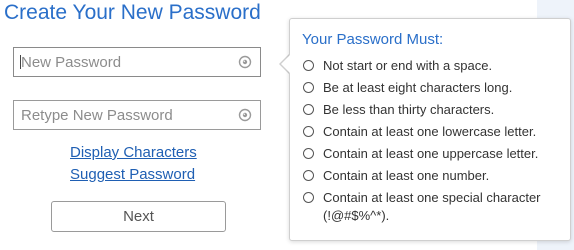  Describe the element at coordinates (431, 153) in the screenshot. I see `requirement-text: Contain at least one uppercase letter.` at that location.